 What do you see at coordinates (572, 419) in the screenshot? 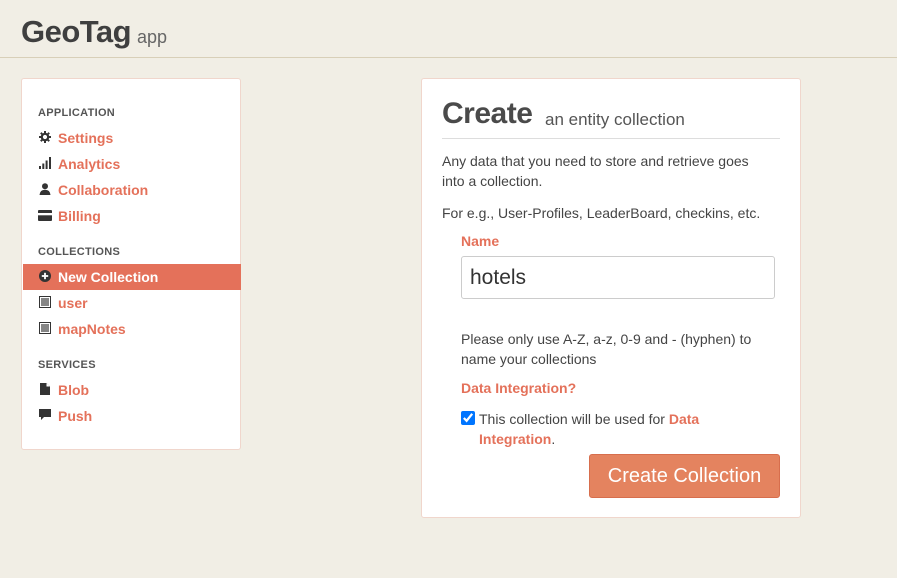
I see `checkbox-text-prefix: This collection will be used for` at bounding box center [572, 419].